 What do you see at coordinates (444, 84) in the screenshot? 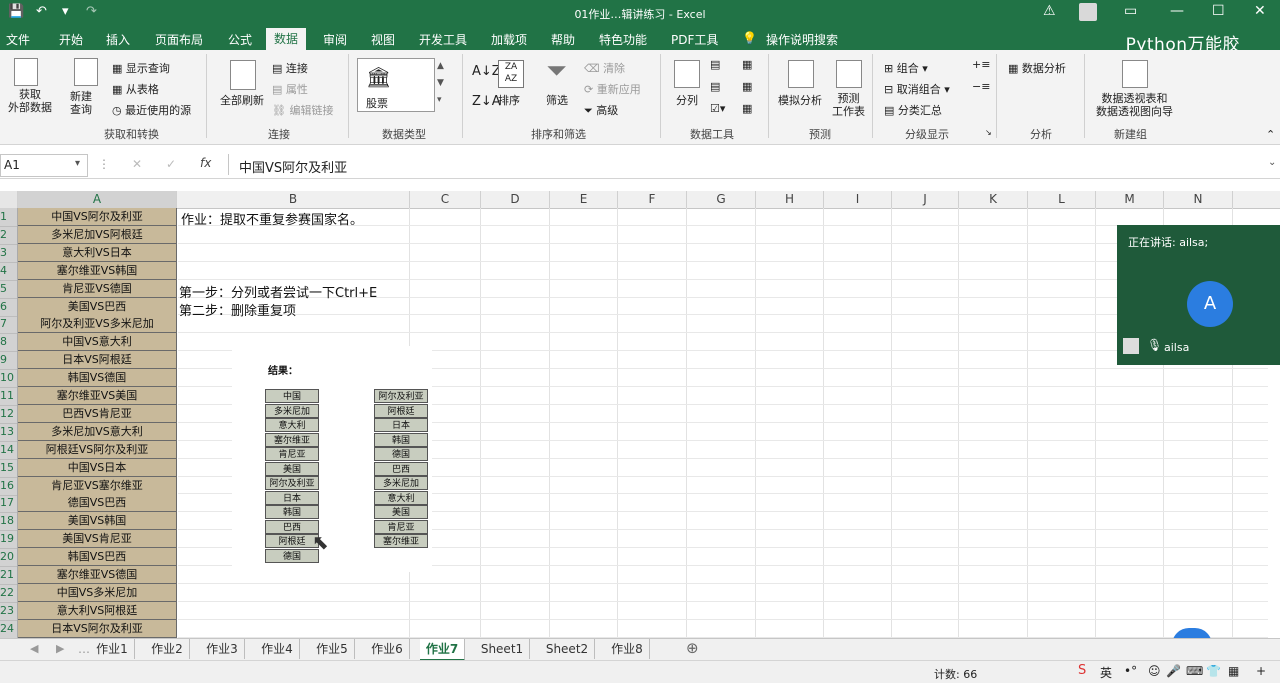
I see `gallery-scroll: ▲ ▼ ▾` at bounding box center [444, 84].